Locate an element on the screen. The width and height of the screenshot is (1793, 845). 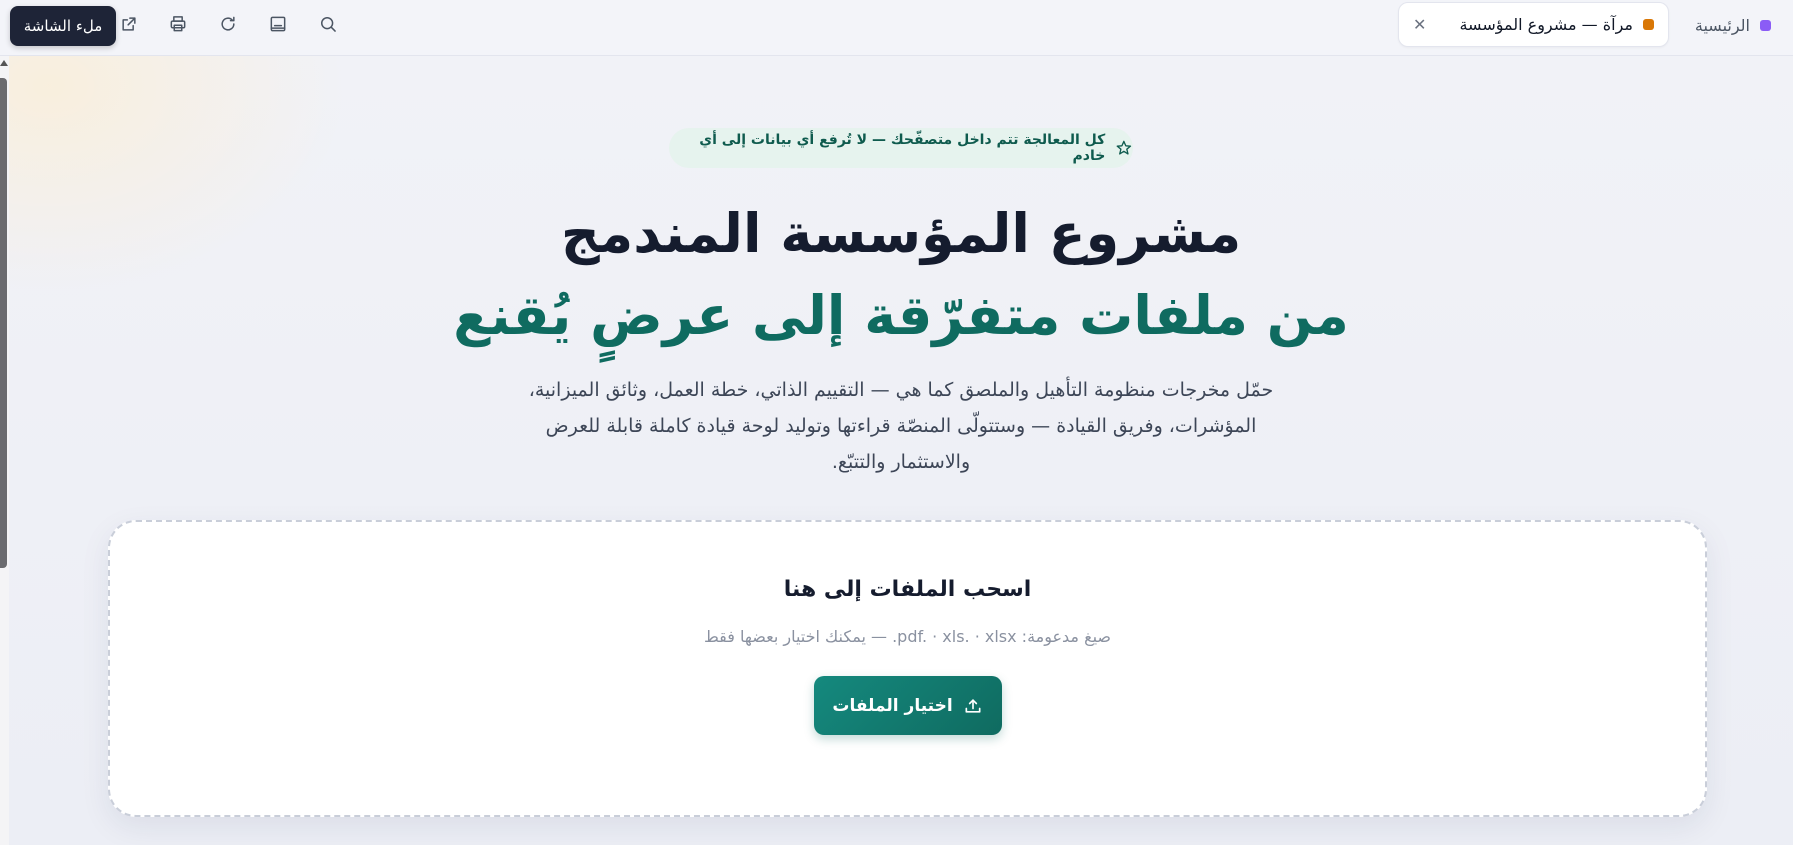
fullscreen-button: ملء الشاشة is located at coordinates (63, 26).